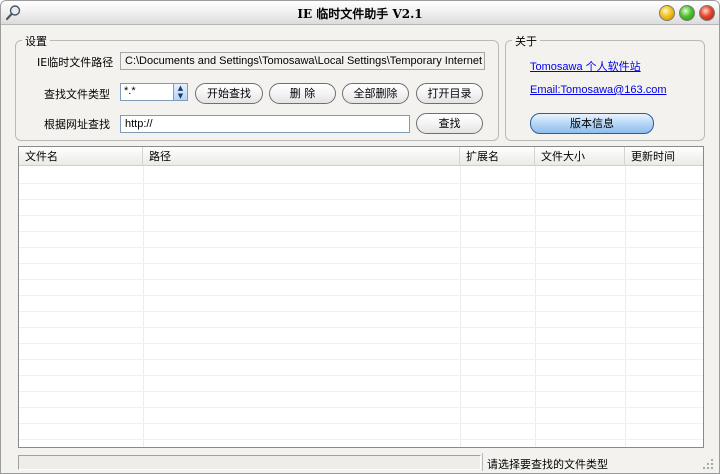  Describe the element at coordinates (154, 92) in the screenshot. I see `file-type-combo: *.* ▲ ▼` at that location.